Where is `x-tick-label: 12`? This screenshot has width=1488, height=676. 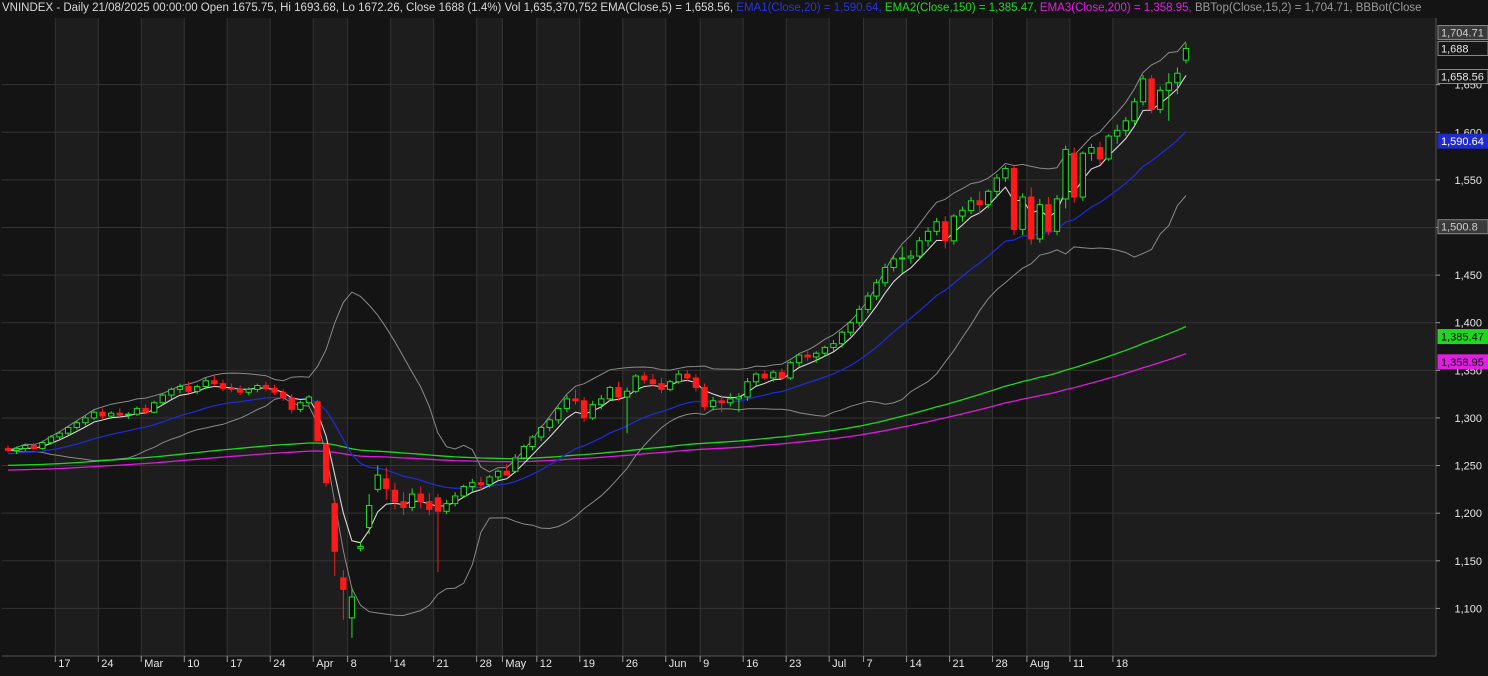 x-tick-label: 12 is located at coordinates (546, 664).